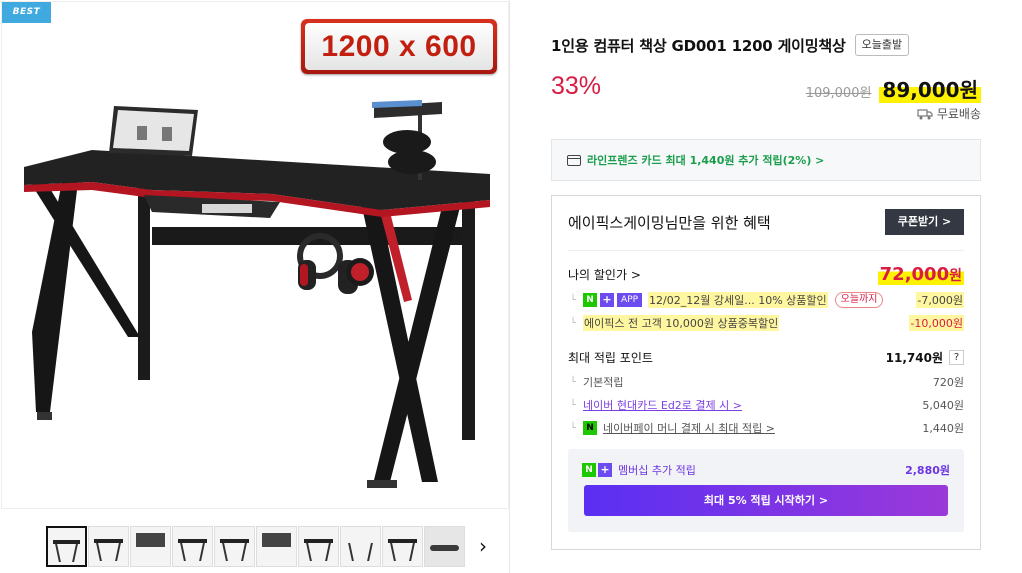  I want to click on point-detail-value: 720원, so click(948, 382).